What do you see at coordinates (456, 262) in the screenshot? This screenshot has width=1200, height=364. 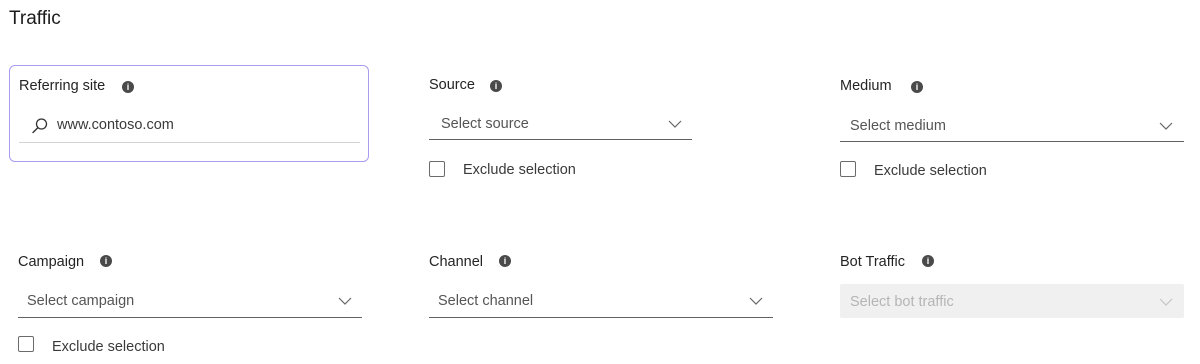 I see `channel-label: Channel` at bounding box center [456, 262].